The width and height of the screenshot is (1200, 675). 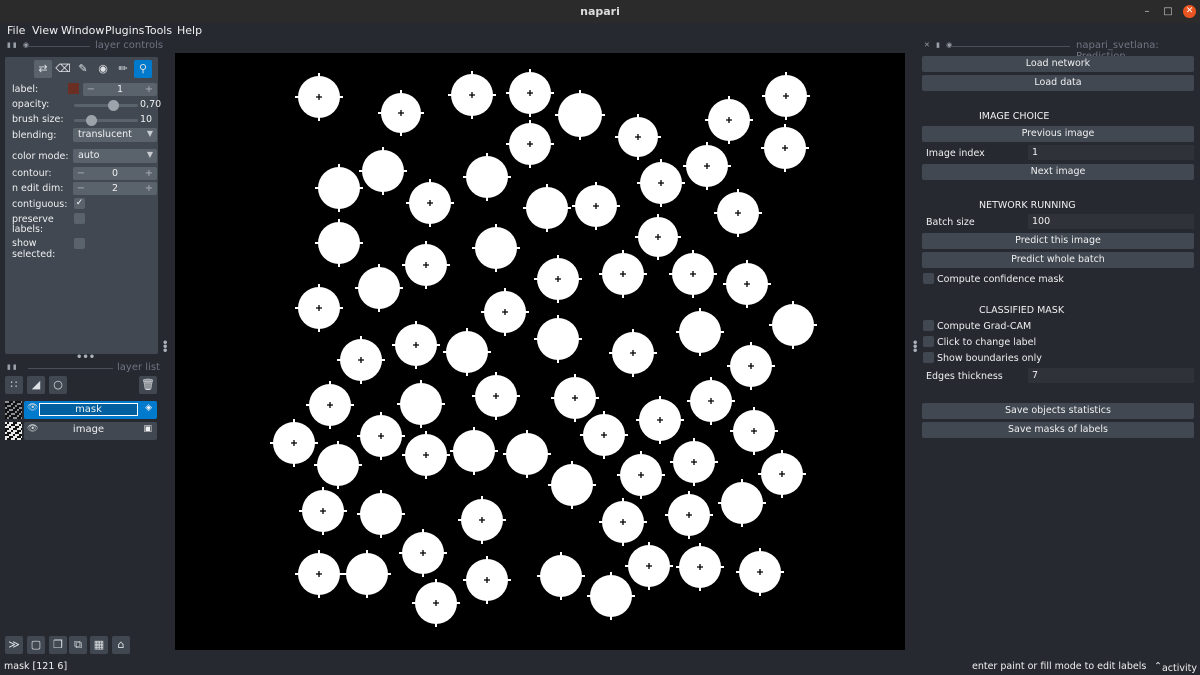 I want to click on transpose-icon: ⧉, so click(x=78, y=645).